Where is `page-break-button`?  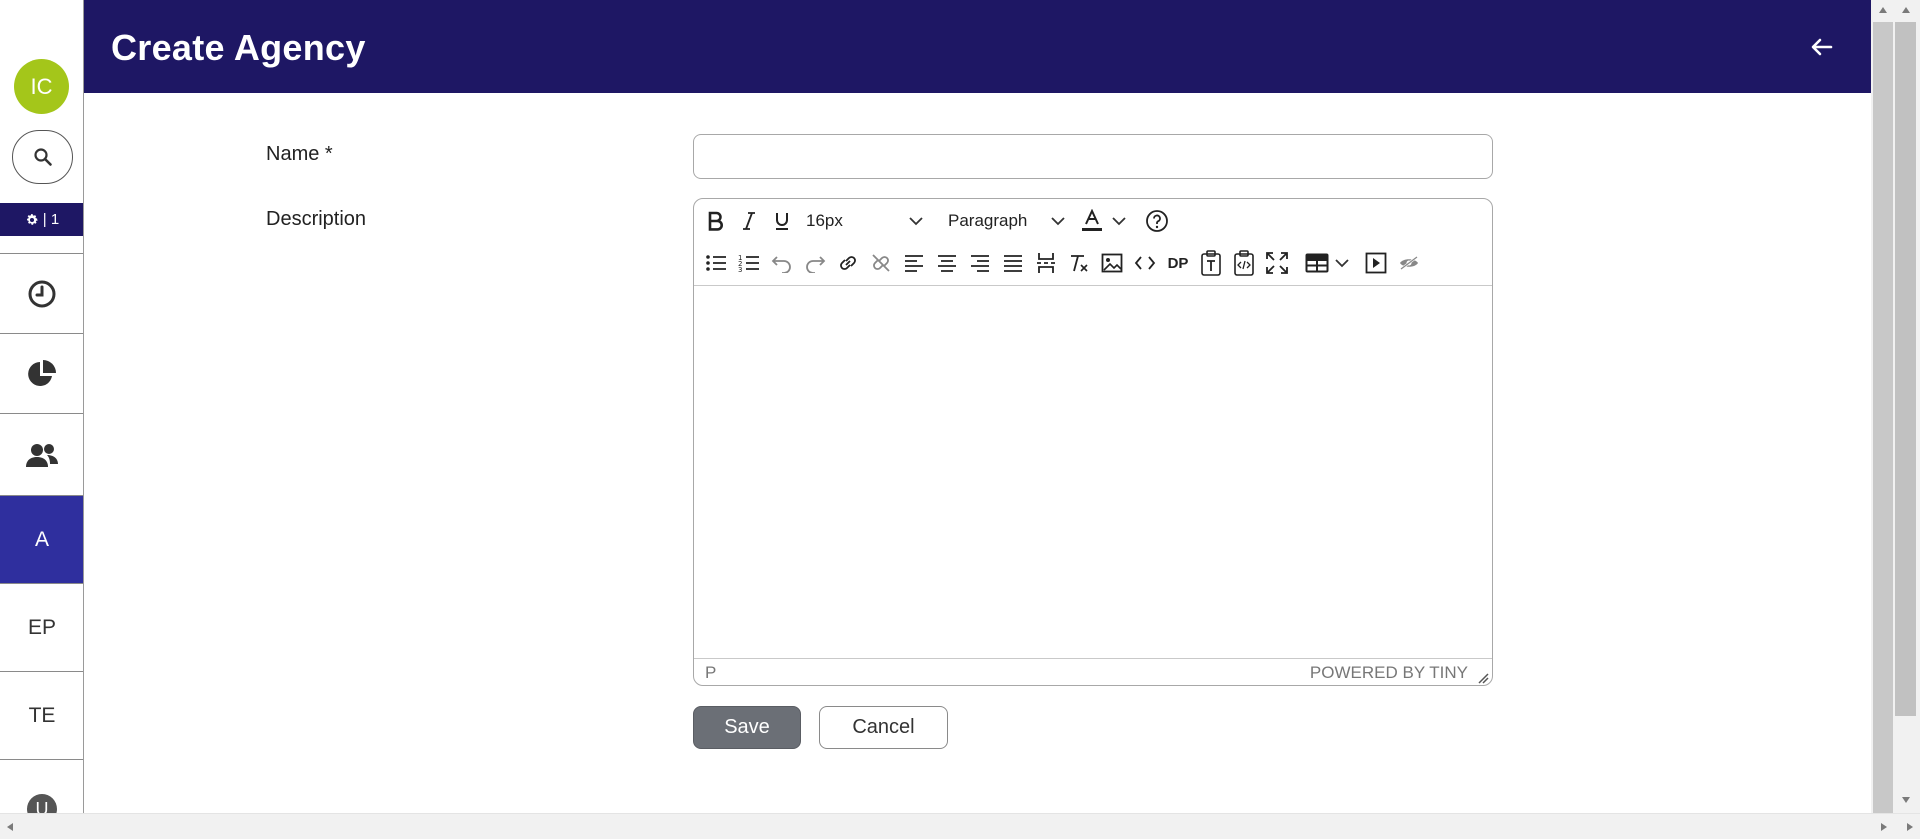 page-break-button is located at coordinates (1046, 263).